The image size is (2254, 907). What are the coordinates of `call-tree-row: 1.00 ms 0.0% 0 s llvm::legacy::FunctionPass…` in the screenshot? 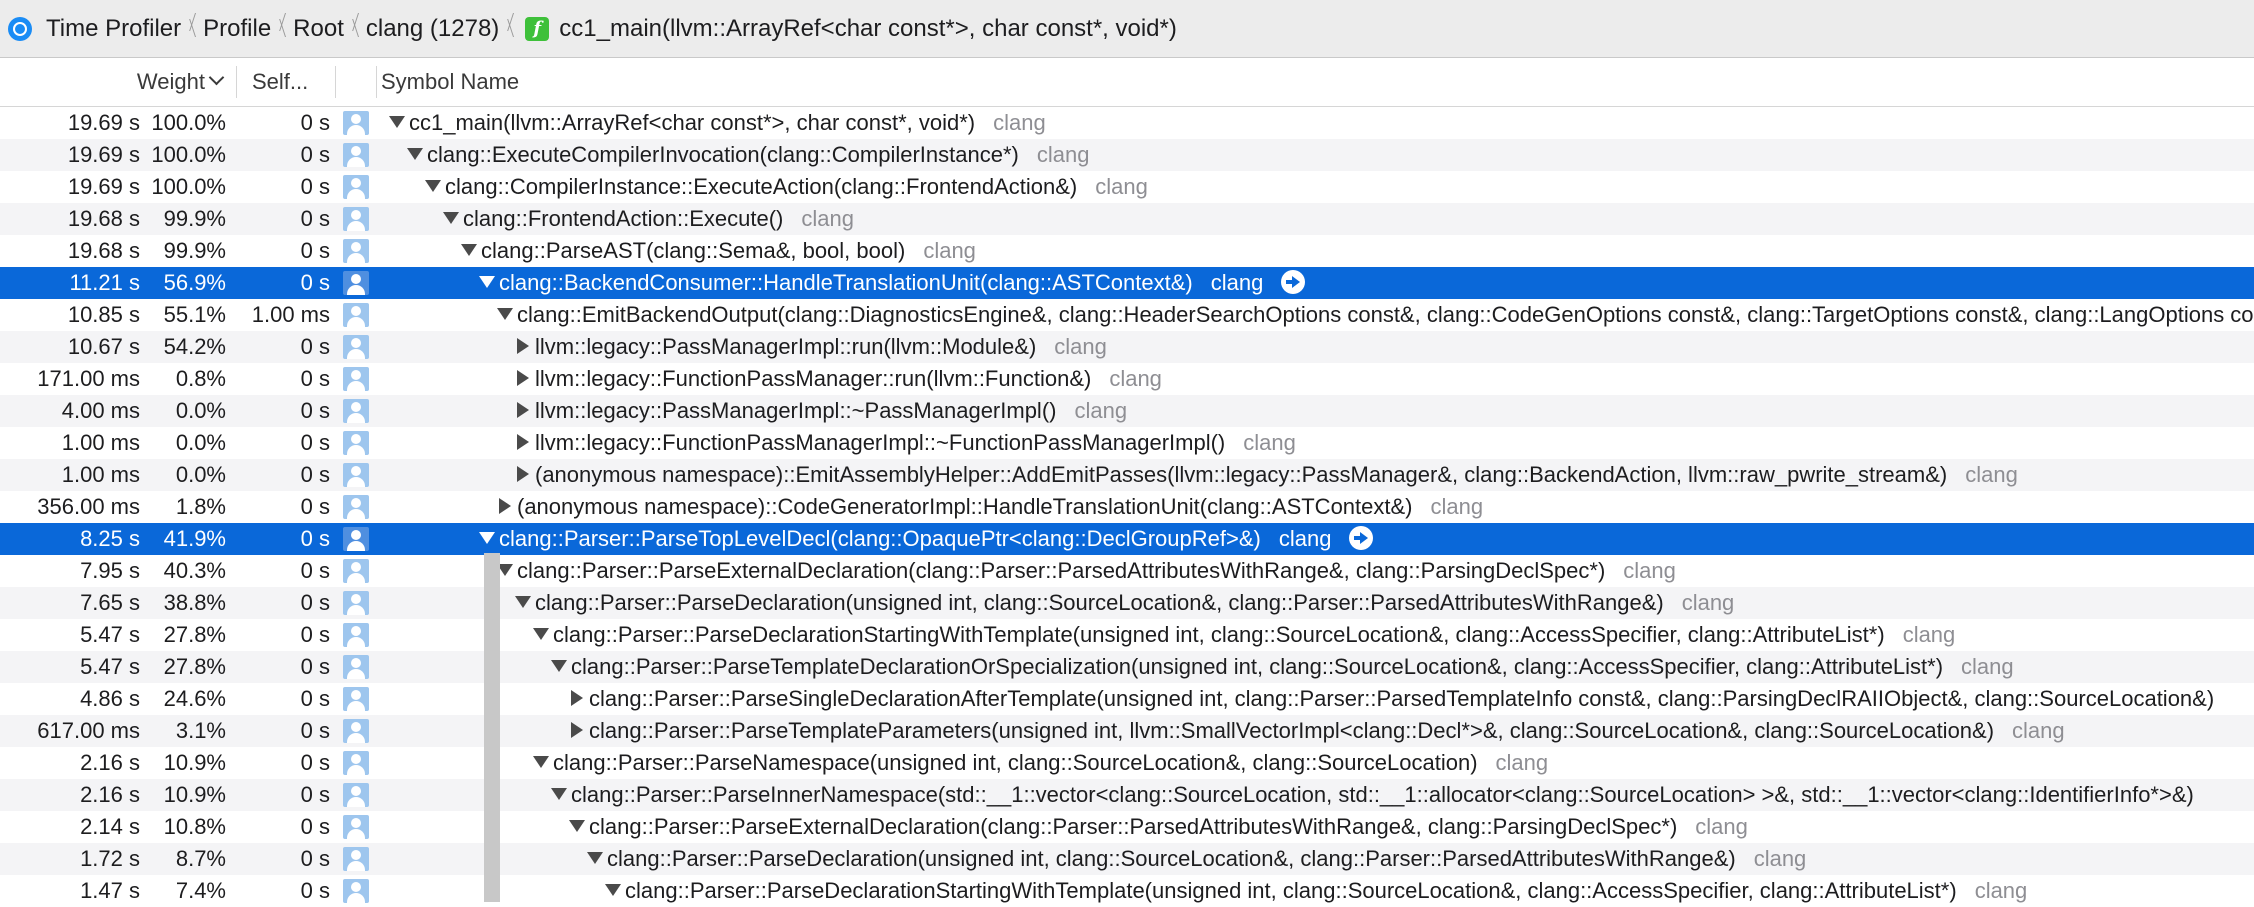 It's located at (1127, 443).